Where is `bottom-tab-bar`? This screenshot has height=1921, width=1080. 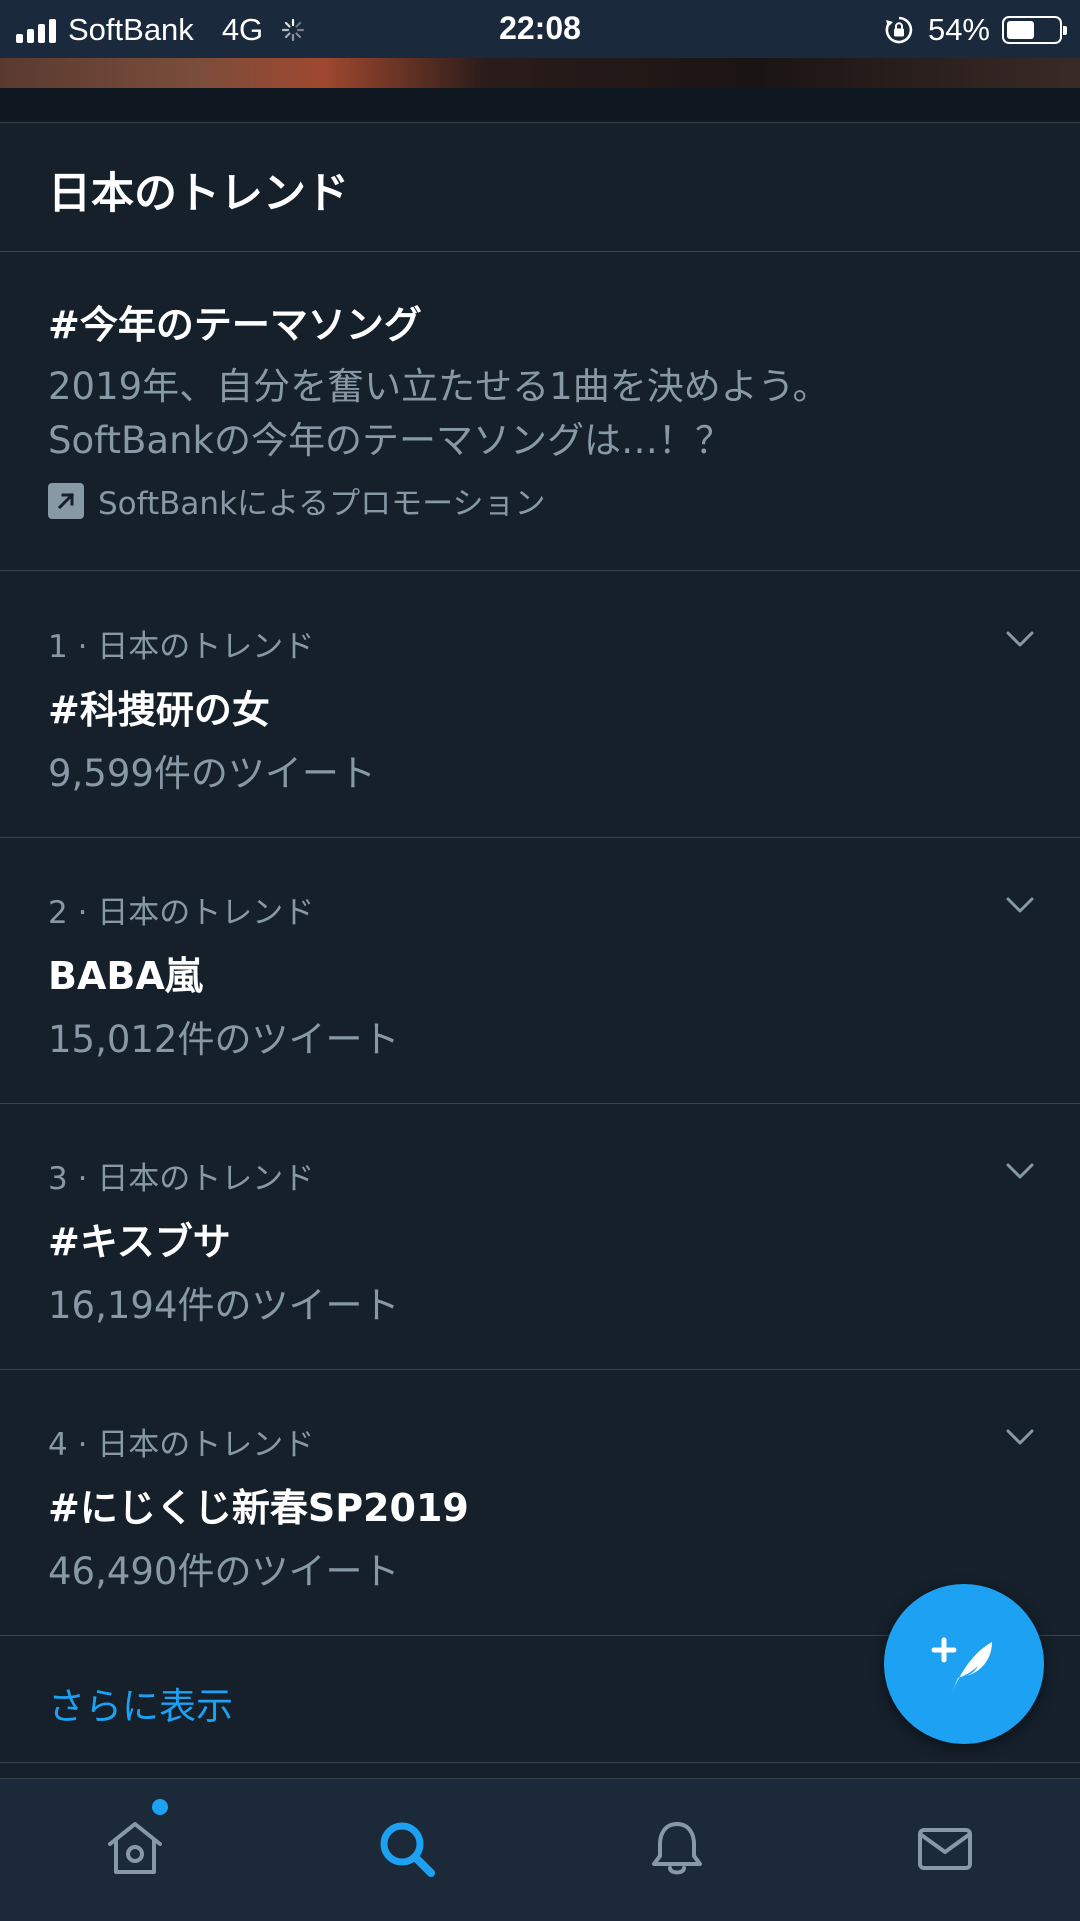 bottom-tab-bar is located at coordinates (540, 1849).